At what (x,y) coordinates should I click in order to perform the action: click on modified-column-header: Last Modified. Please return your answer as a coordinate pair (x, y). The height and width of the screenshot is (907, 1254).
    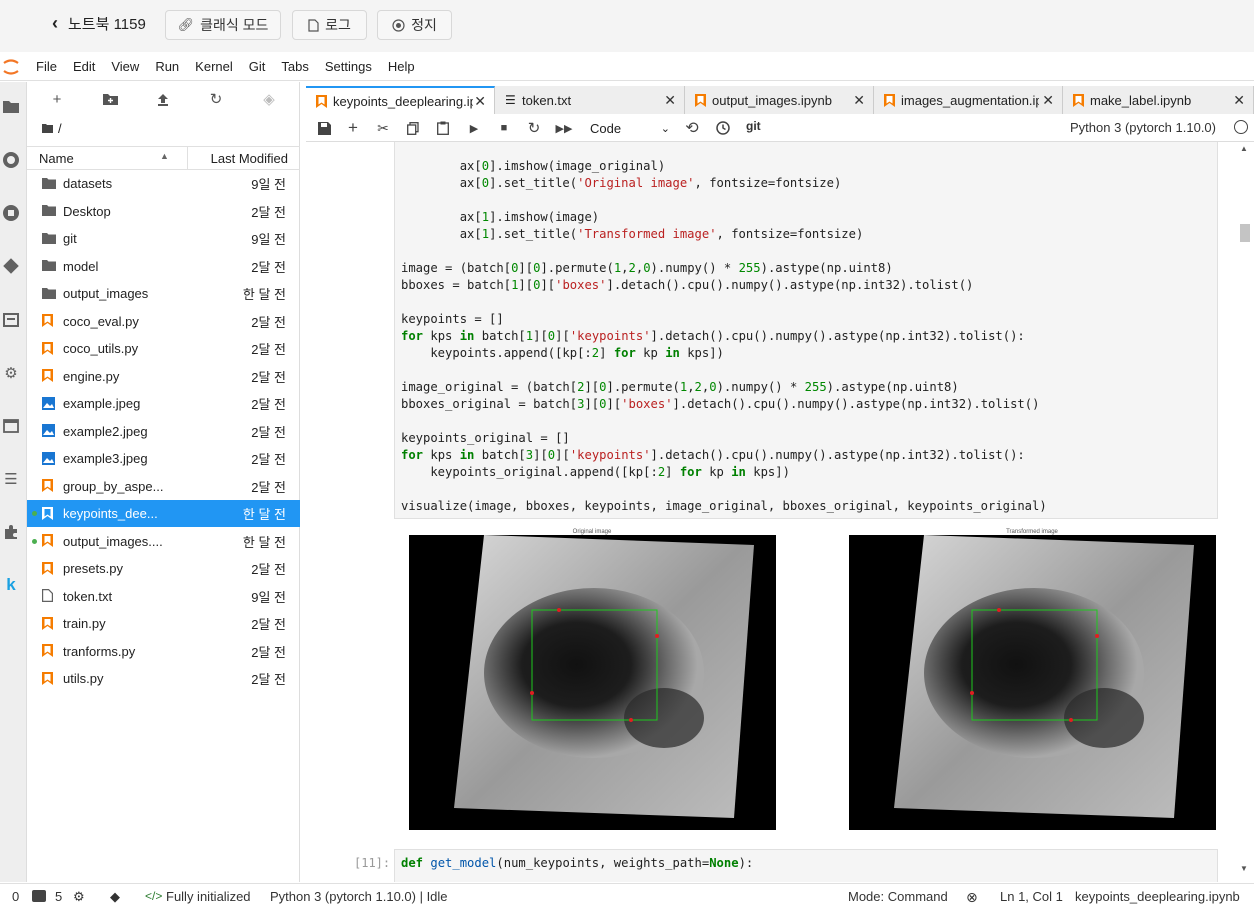
    Looking at the image, I should click on (249, 158).